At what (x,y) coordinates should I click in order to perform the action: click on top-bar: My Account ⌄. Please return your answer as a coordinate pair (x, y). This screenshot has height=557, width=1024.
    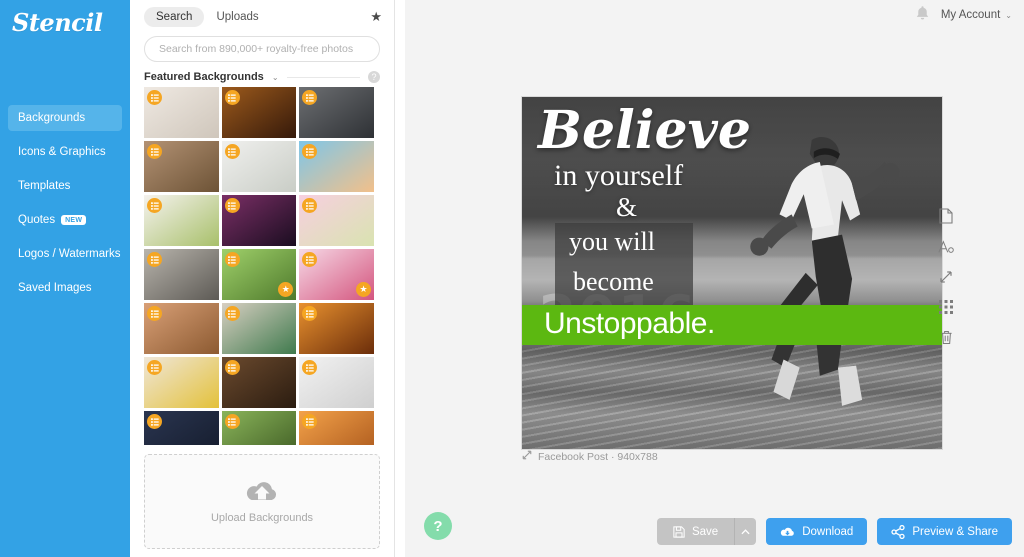
    Looking at the image, I should click on (970, 15).